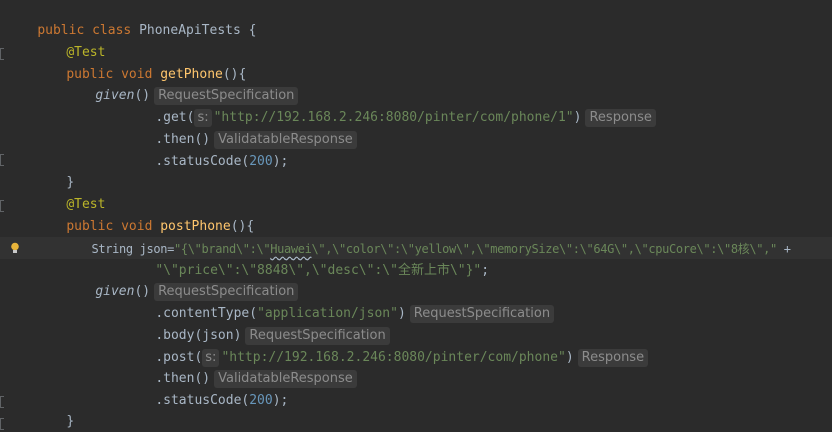  I want to click on type-hint: RequestSpecification, so click(482, 314).